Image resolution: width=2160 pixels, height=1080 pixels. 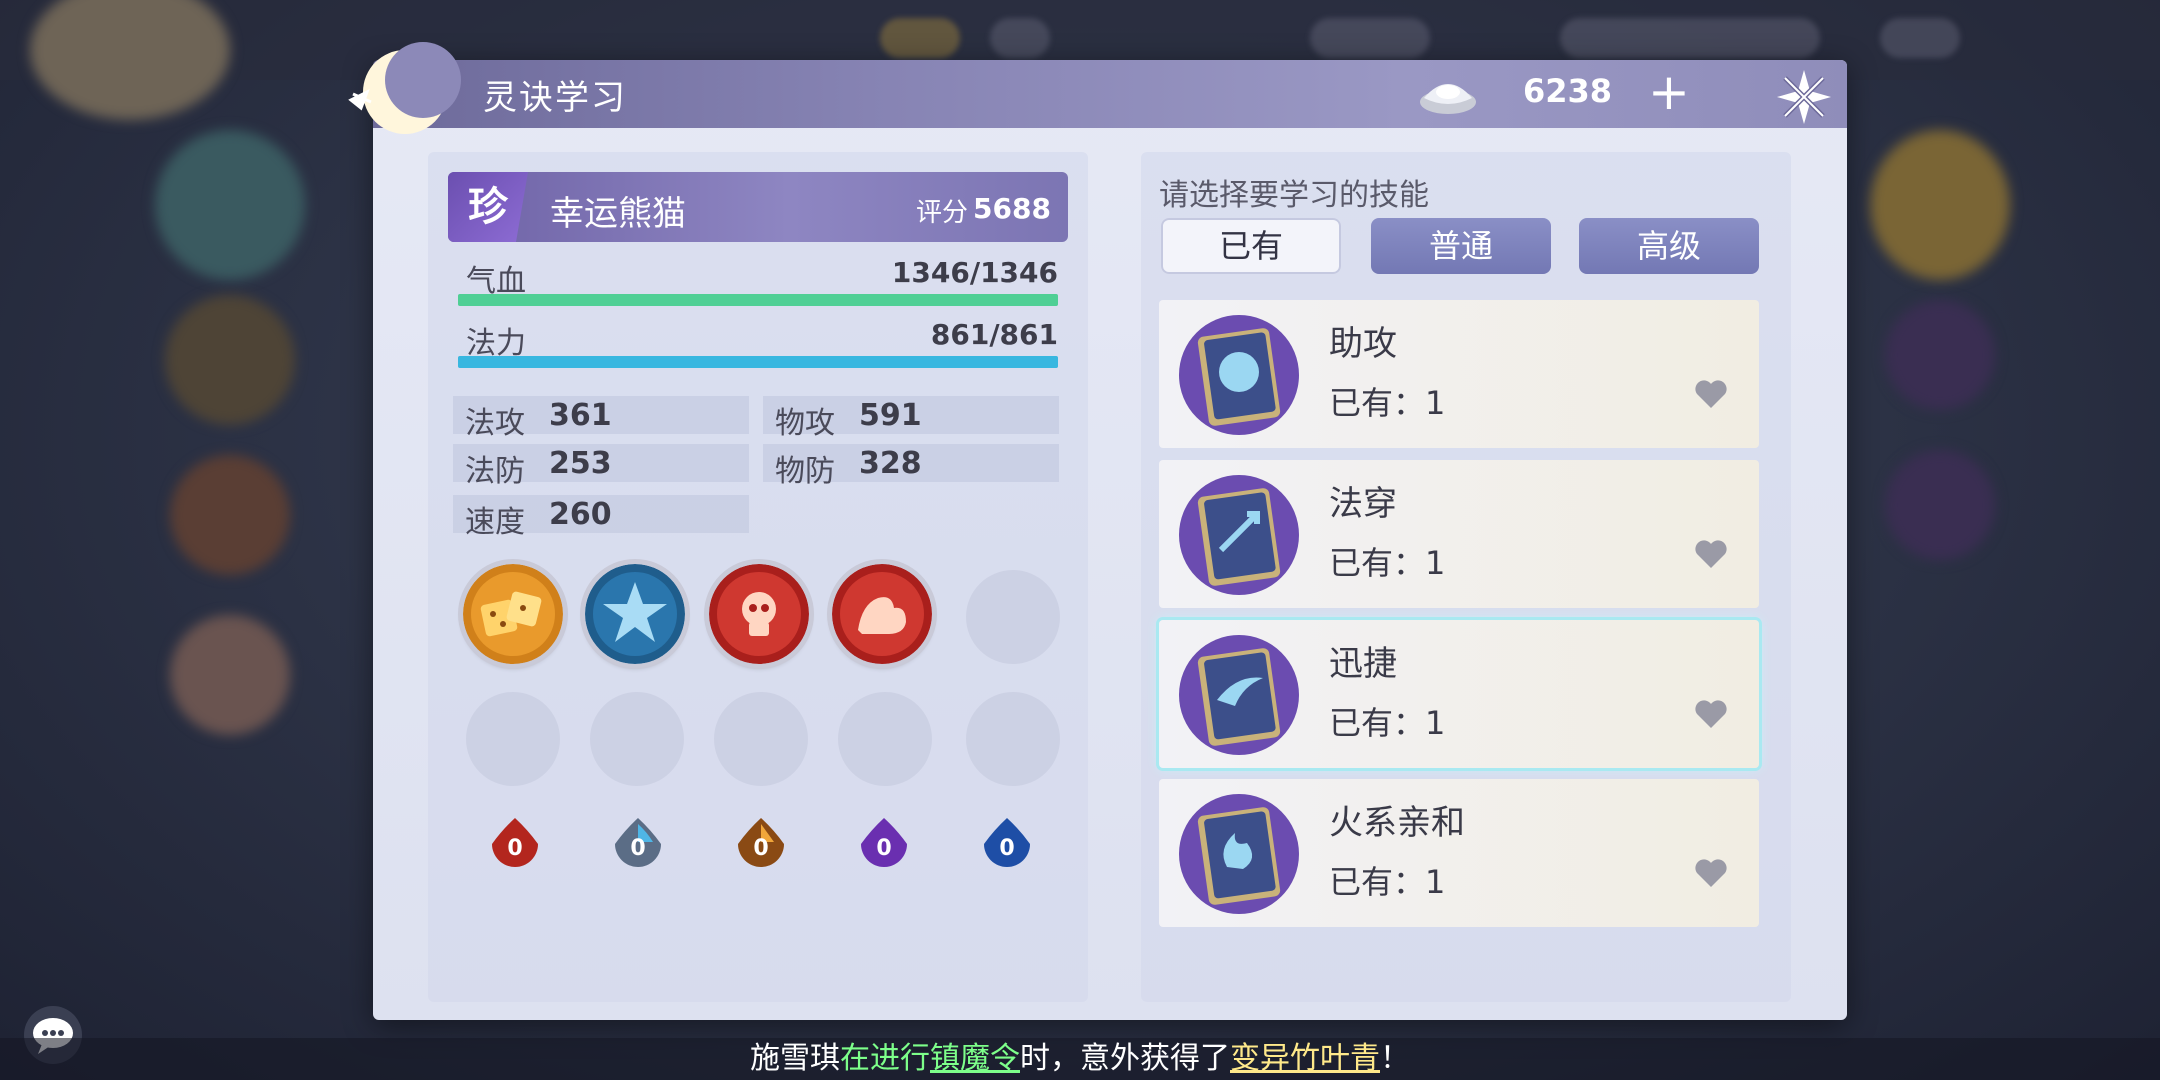 What do you see at coordinates (404, 88) in the screenshot?
I see `moon-icon` at bounding box center [404, 88].